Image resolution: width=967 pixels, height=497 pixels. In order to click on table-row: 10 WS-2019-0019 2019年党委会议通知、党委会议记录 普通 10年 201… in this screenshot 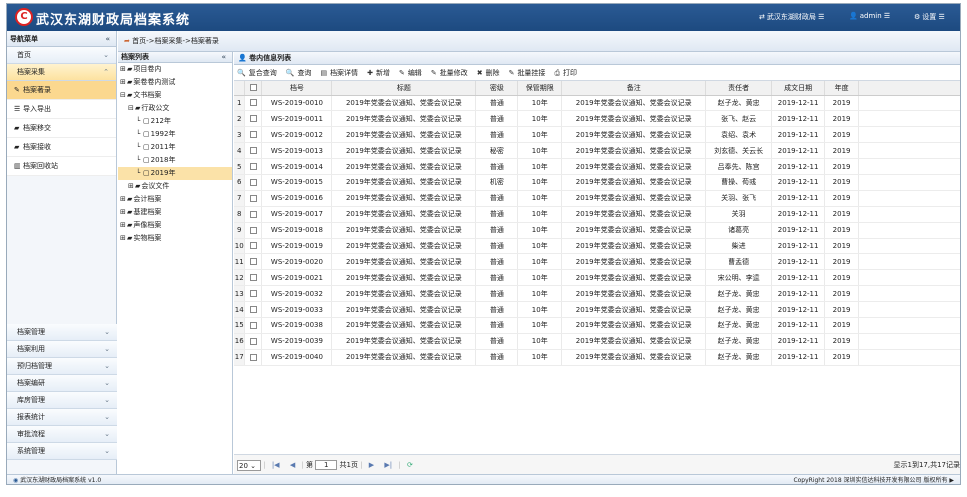, I will do `click(597, 246)`.